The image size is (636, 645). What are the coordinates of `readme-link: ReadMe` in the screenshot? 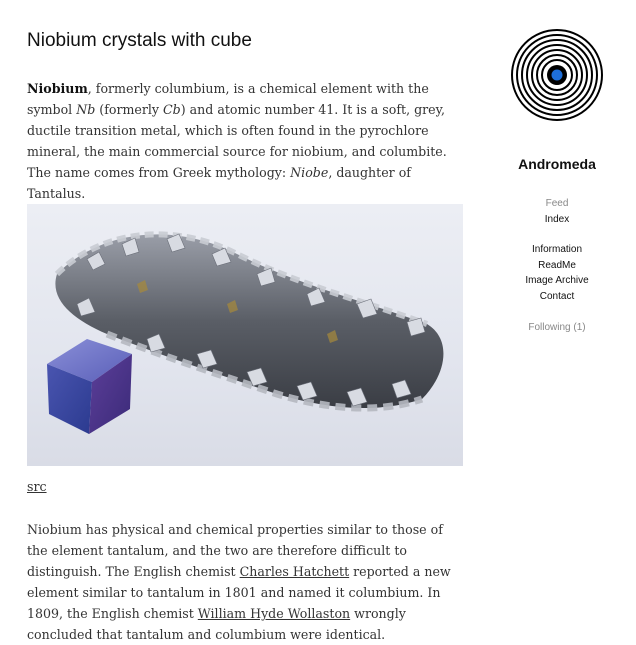 It's located at (557, 266).